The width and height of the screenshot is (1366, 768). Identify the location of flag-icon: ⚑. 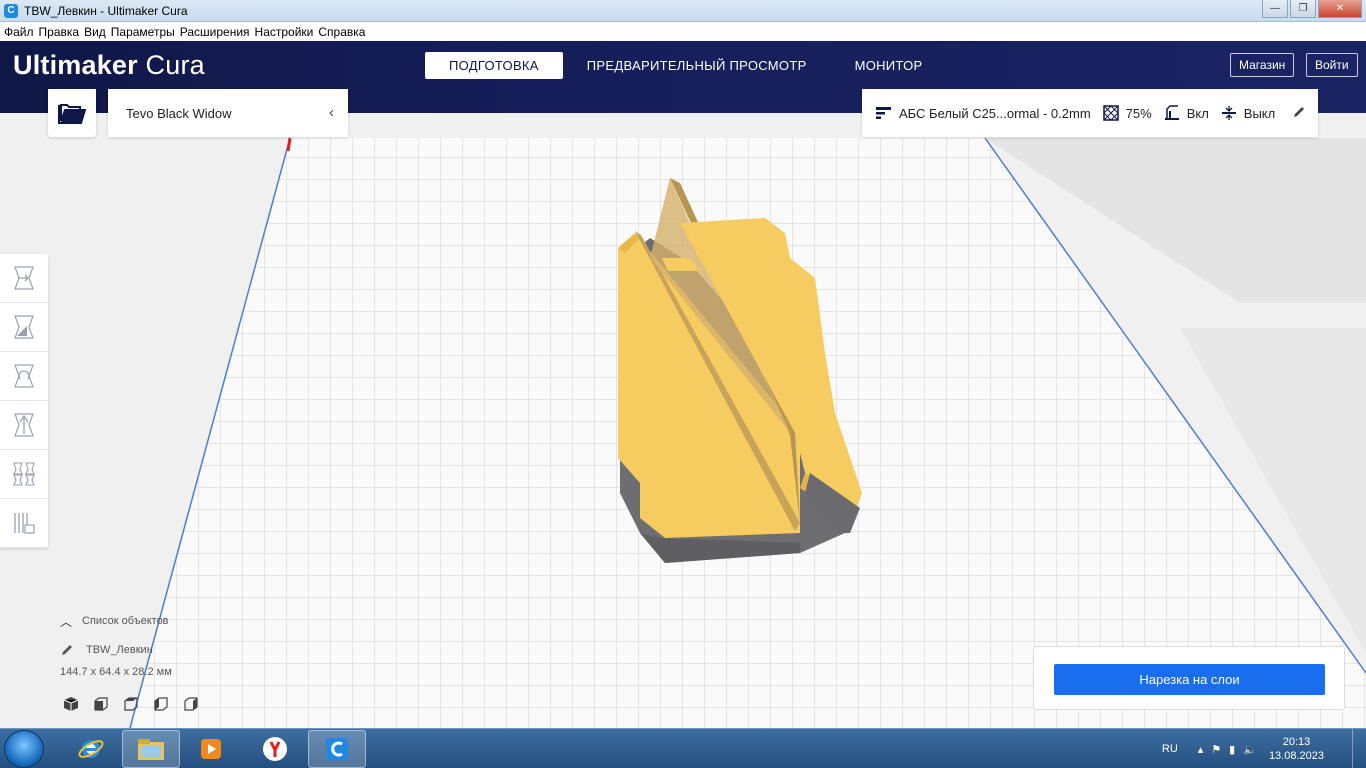
(1216, 749).